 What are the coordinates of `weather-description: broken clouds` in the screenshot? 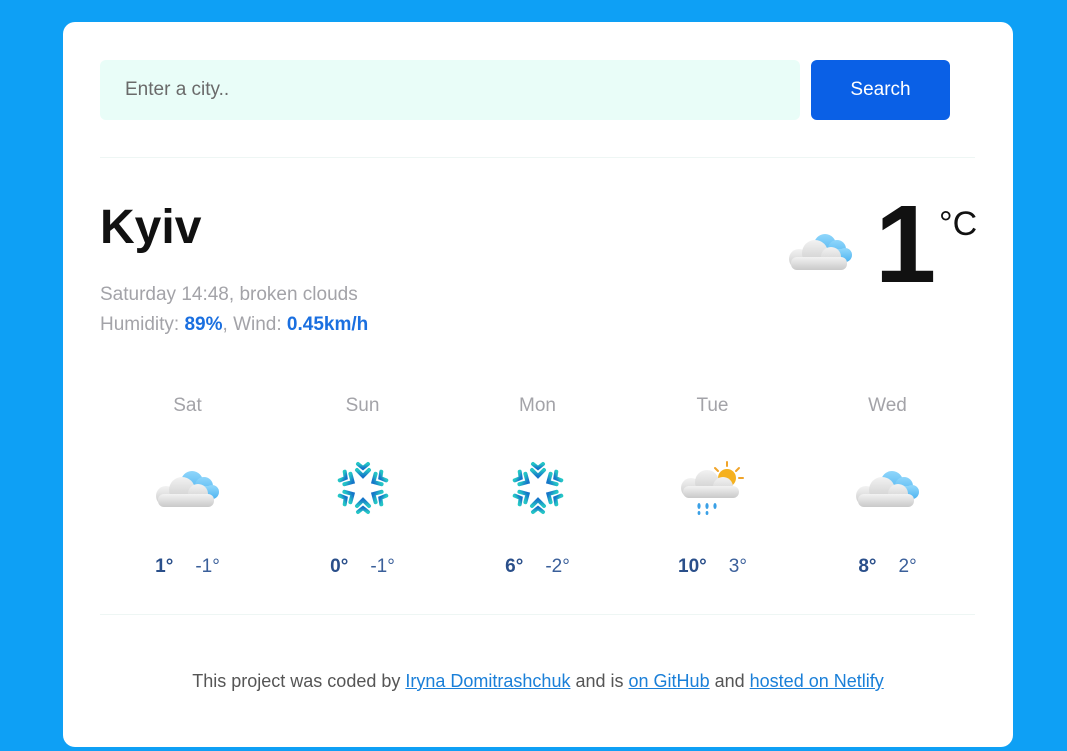 It's located at (298, 294).